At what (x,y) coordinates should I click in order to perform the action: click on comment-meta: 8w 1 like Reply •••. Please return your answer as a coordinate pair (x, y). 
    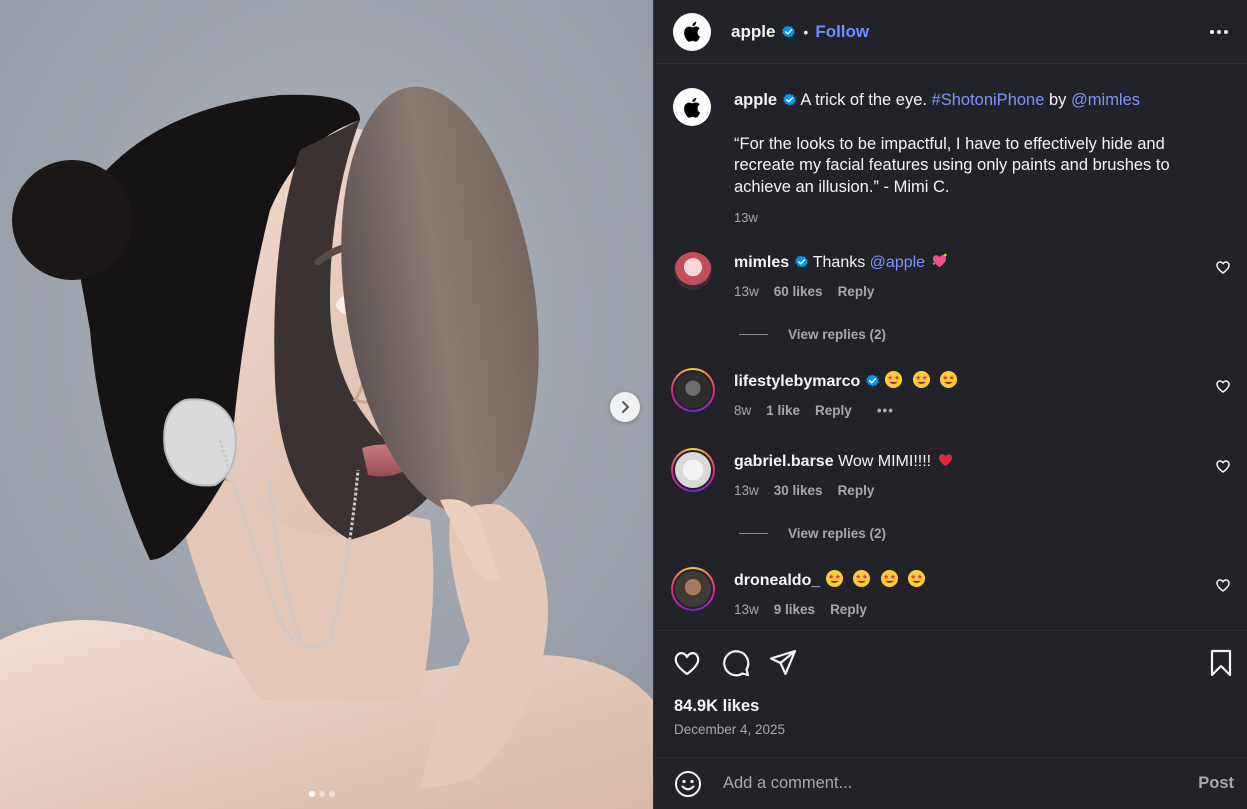
    Looking at the image, I should click on (964, 410).